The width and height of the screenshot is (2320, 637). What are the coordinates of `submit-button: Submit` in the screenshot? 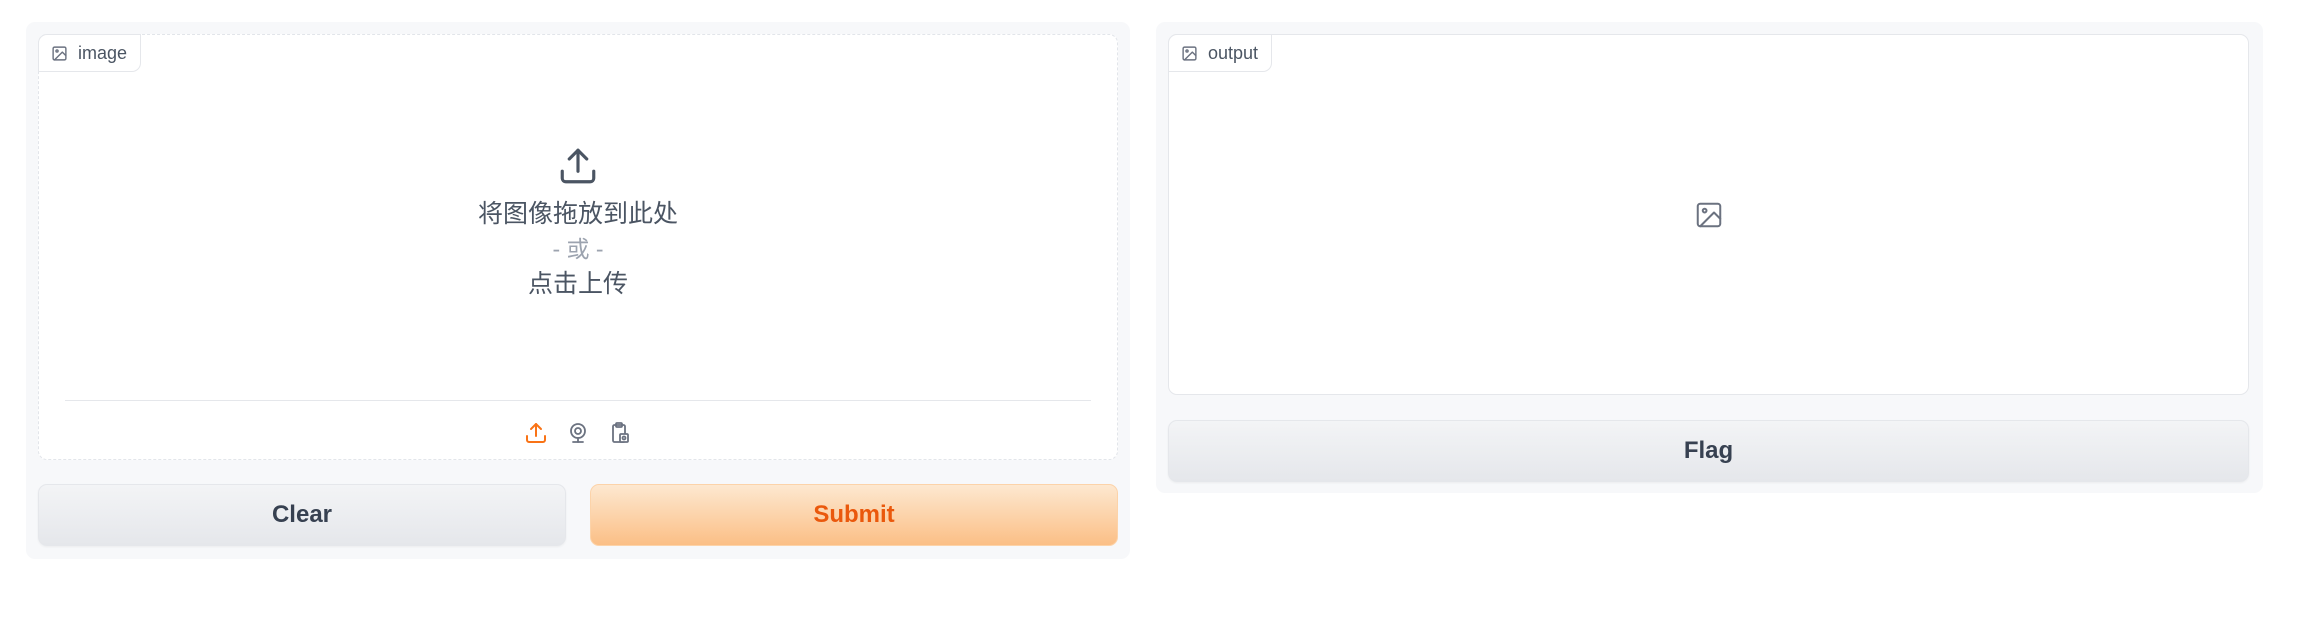 It's located at (854, 515).